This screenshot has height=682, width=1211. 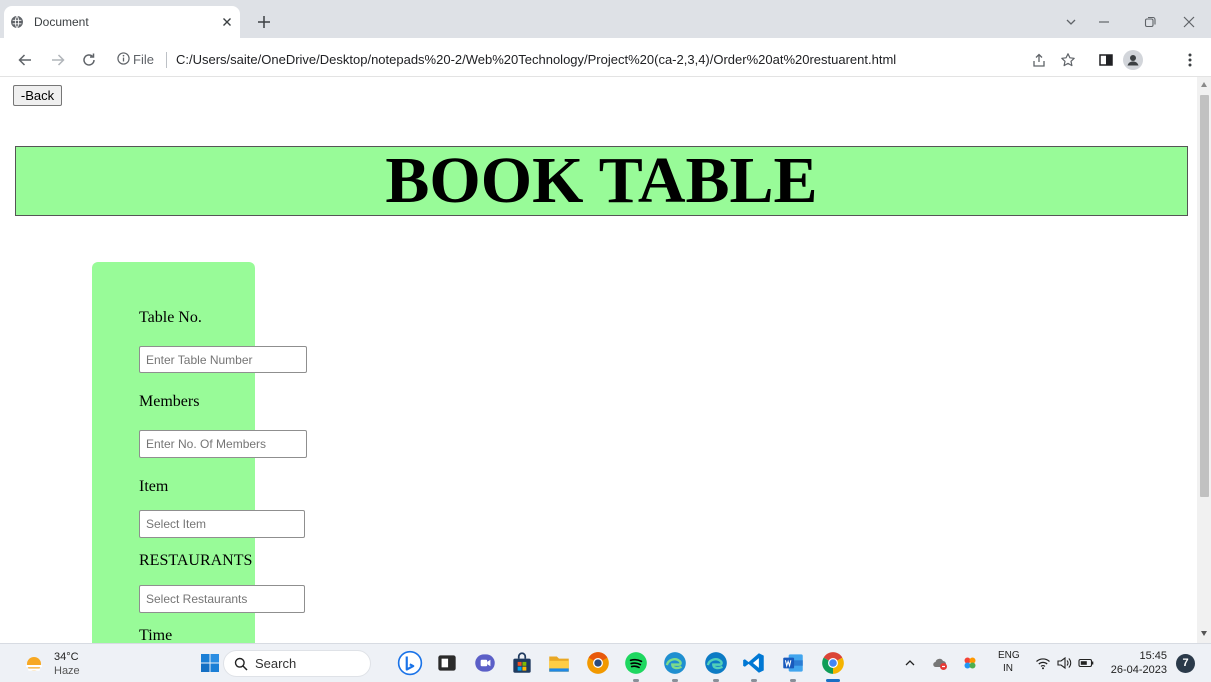 I want to click on clock-time: 15:45, so click(x=1153, y=656).